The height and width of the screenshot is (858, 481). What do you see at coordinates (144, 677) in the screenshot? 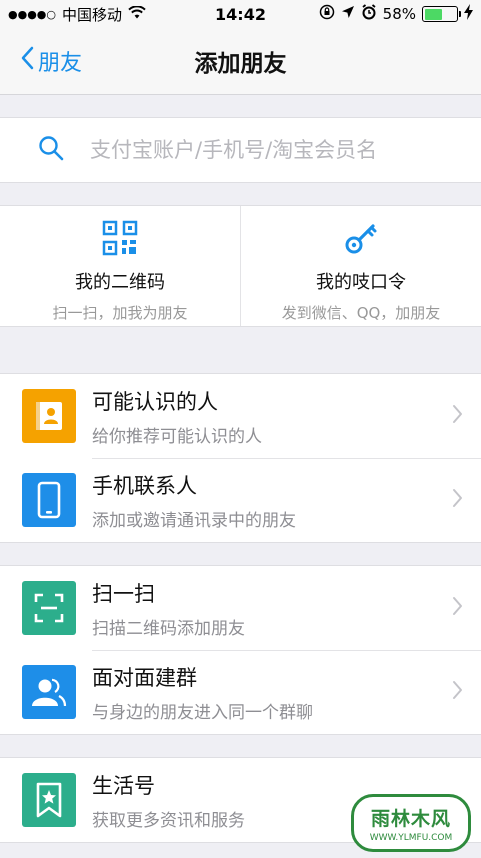
I see `list-item-title: 面对面建群` at bounding box center [144, 677].